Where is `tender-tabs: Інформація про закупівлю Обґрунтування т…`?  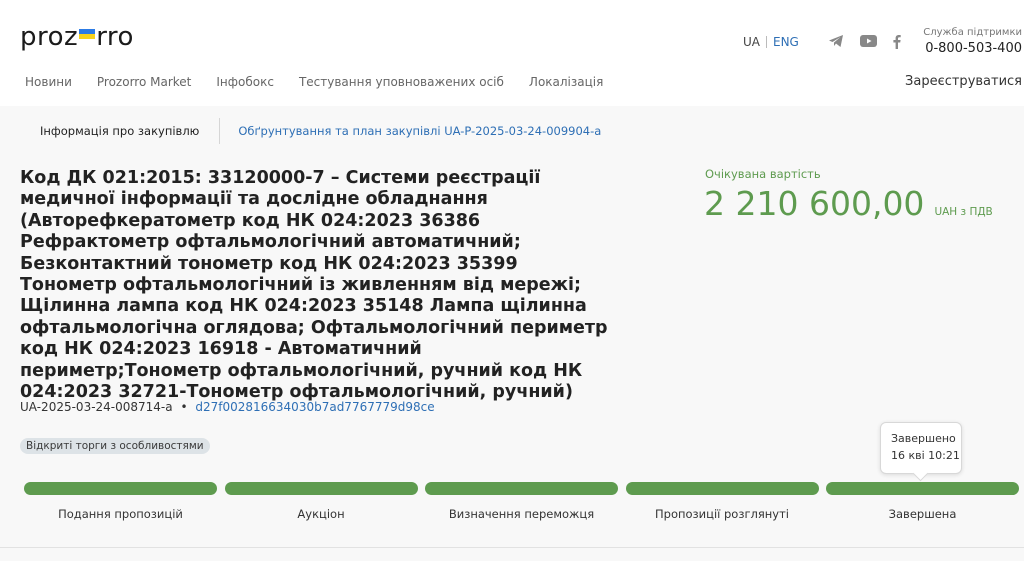 tender-tabs: Інформація про закупівлю Обґрунтування т… is located at coordinates (319, 131).